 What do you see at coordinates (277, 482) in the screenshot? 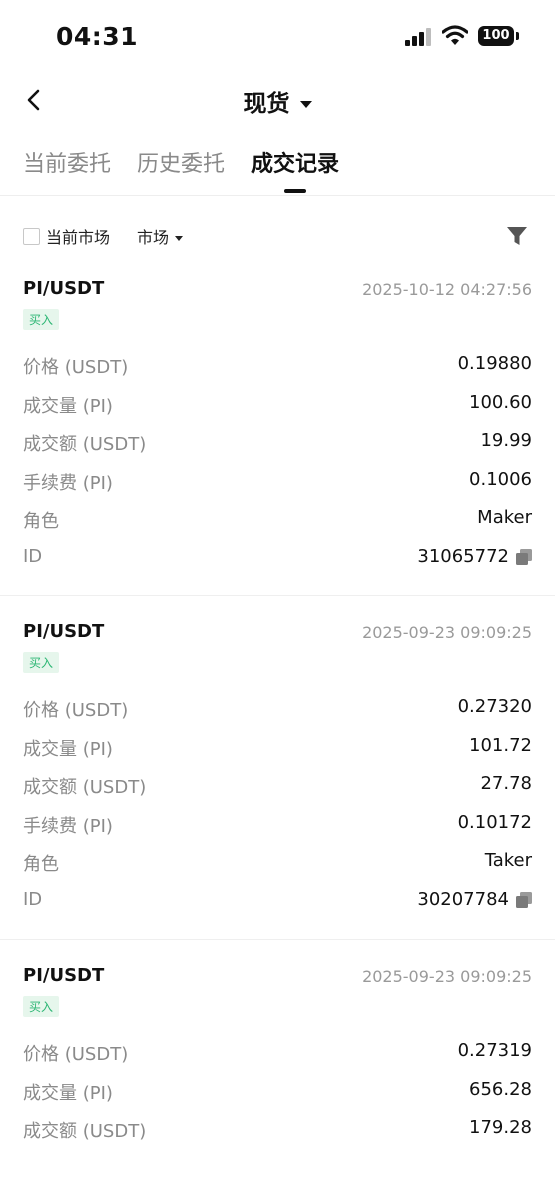
I see `fee-row: 手续费 (PI) 0.1006` at bounding box center [277, 482].